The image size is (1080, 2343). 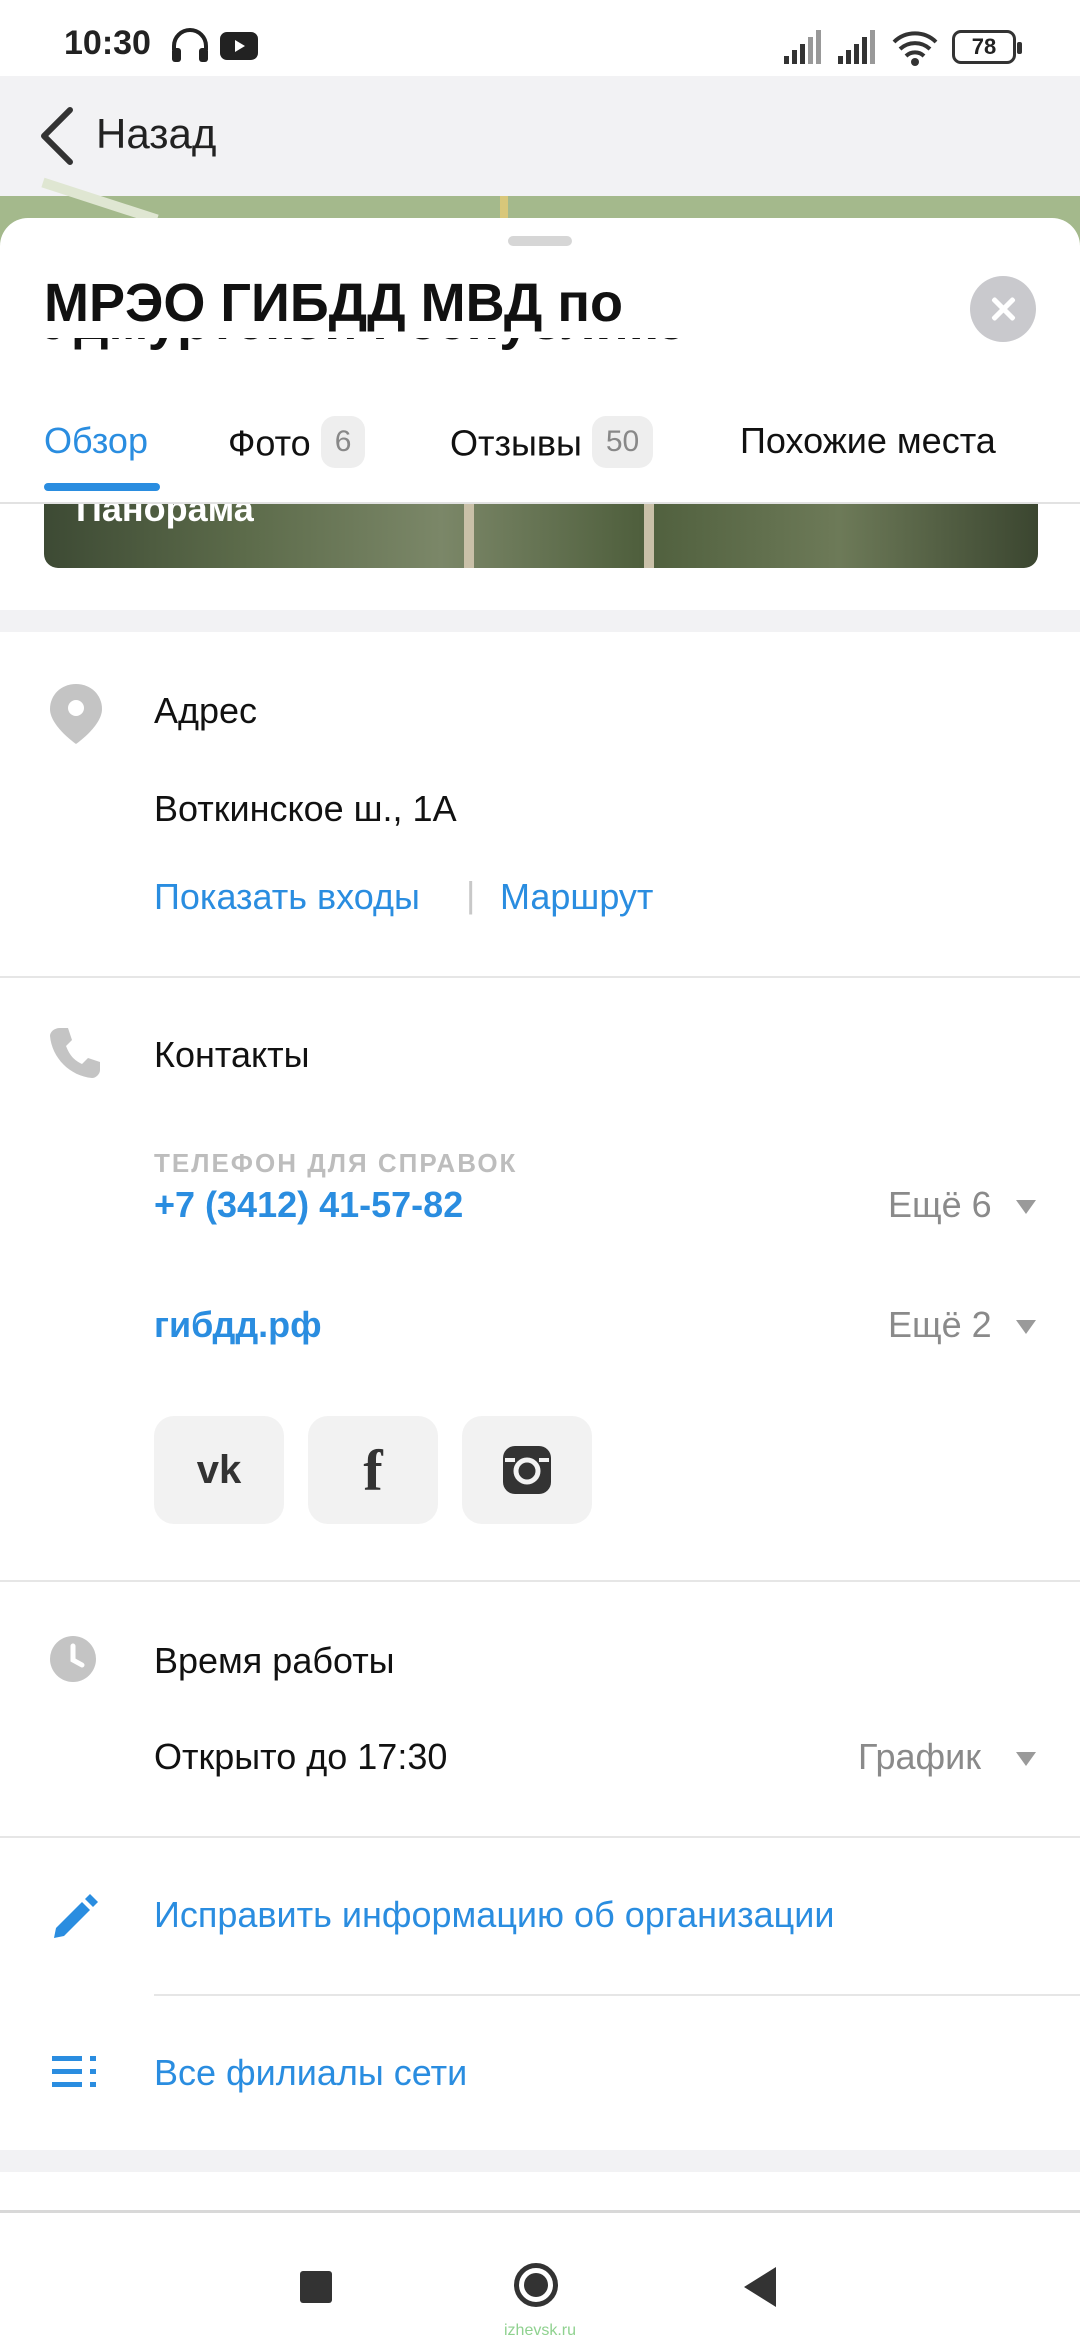 I want to click on status-bar: 10:30 78, so click(x=540, y=38).